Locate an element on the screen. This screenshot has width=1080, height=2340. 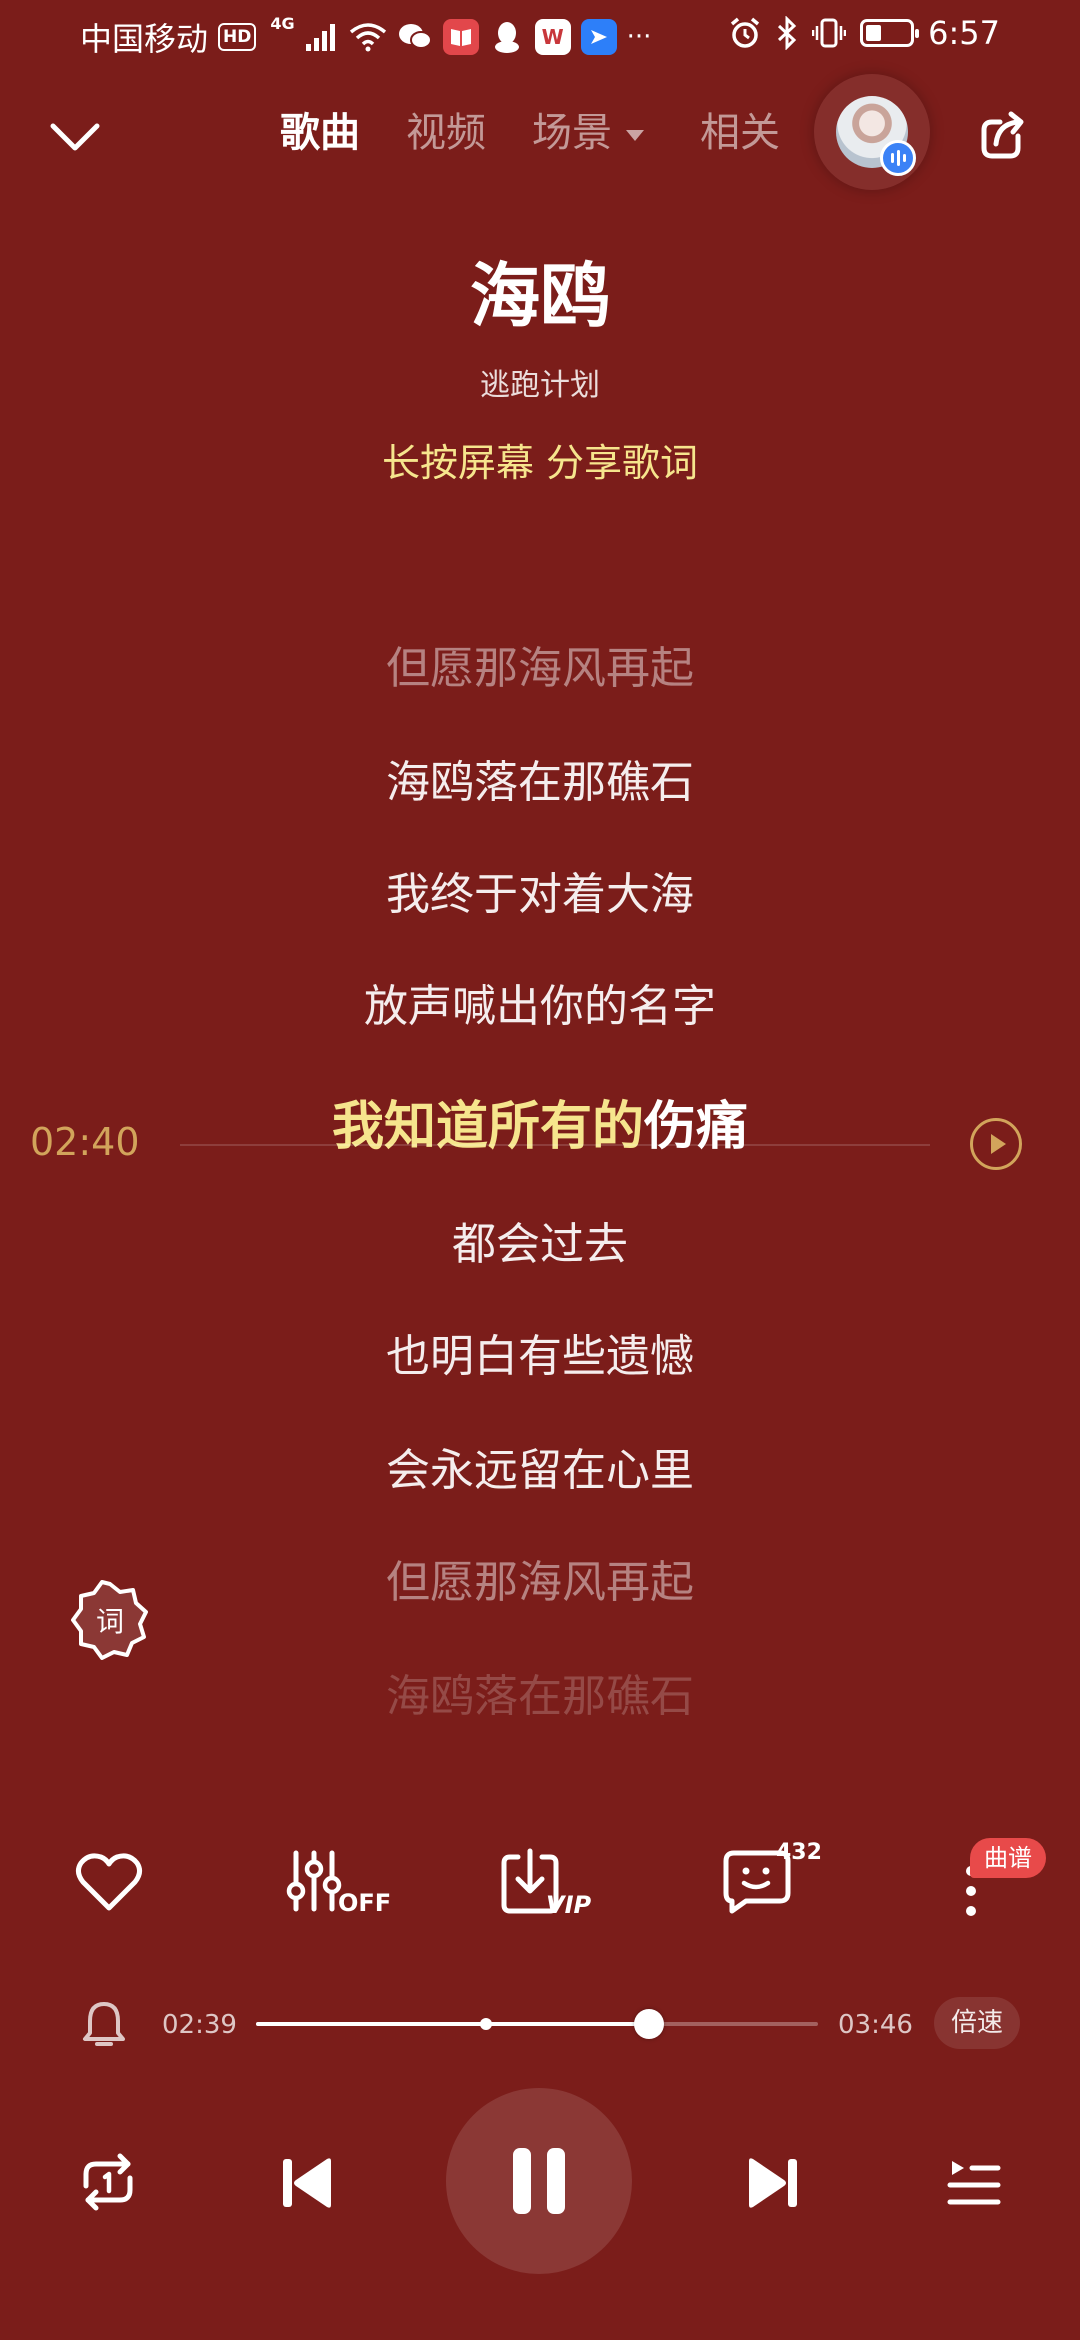
lyric-line: 也明白有些遗憾 is located at coordinates (540, 1356).